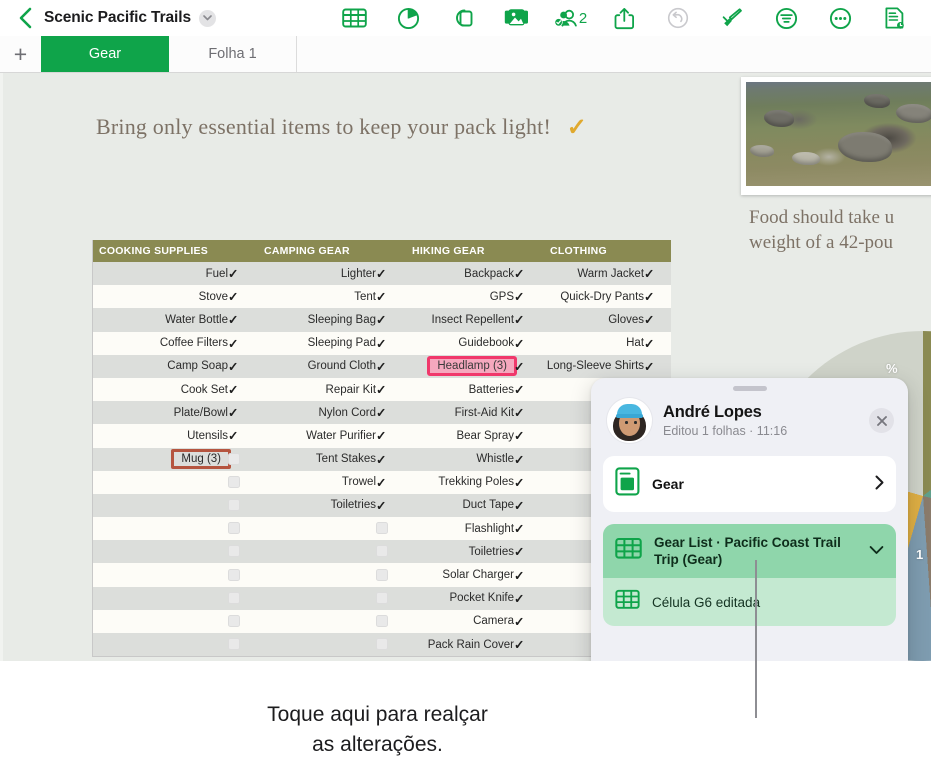 The height and width of the screenshot is (774, 931). What do you see at coordinates (332, 251) in the screenshot?
I see `column-header-camping: CAMPING GEAR` at bounding box center [332, 251].